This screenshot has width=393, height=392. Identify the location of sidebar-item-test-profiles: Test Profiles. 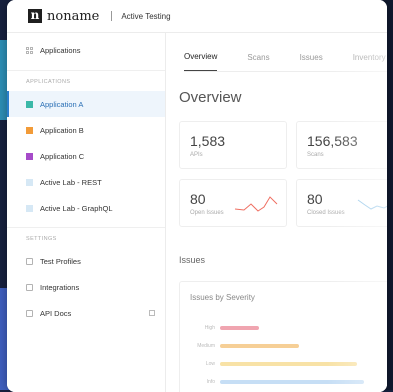
(86, 261).